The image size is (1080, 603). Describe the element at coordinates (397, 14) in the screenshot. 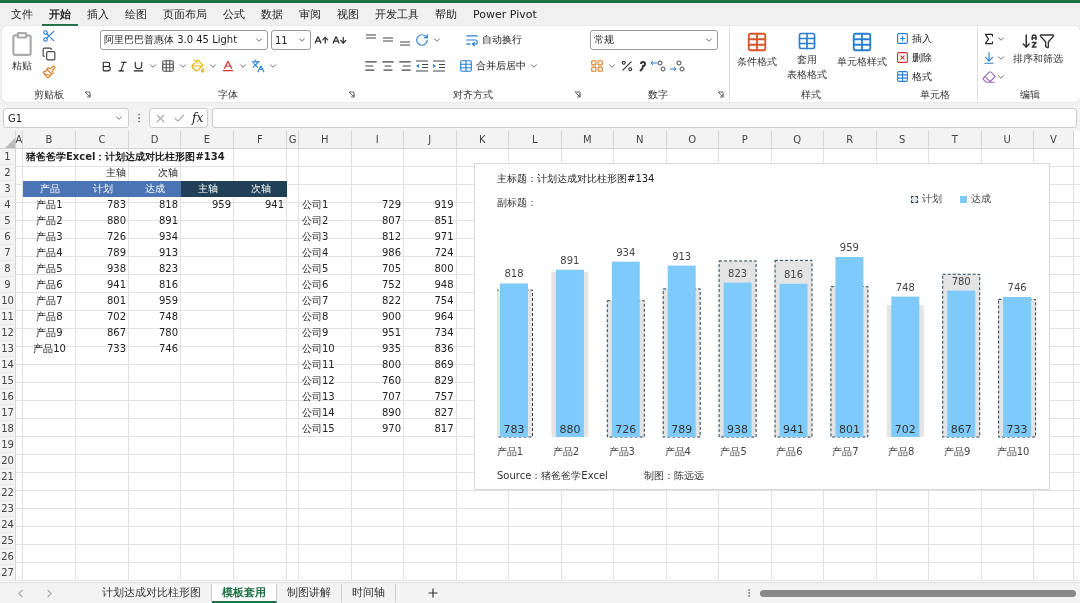

I see `ribbon-tab: 开发工具` at that location.